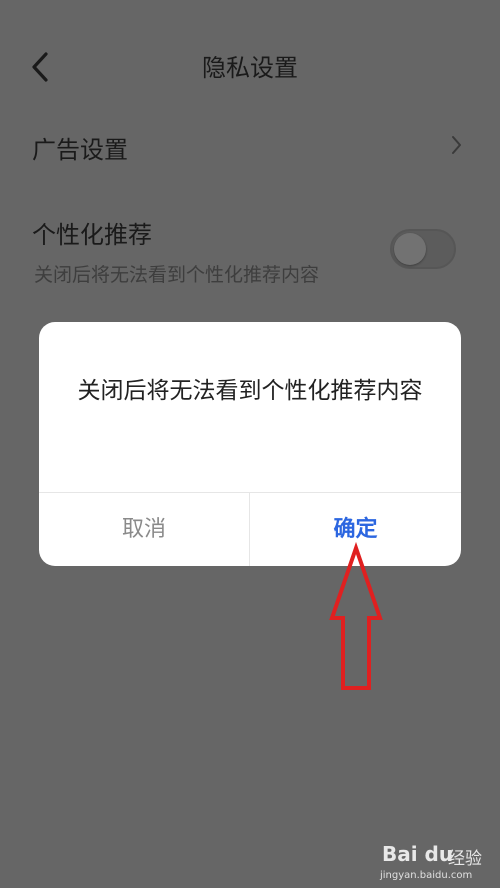 This screenshot has width=500, height=888. What do you see at coordinates (356, 615) in the screenshot?
I see `annotation-up-arrow-icon` at bounding box center [356, 615].